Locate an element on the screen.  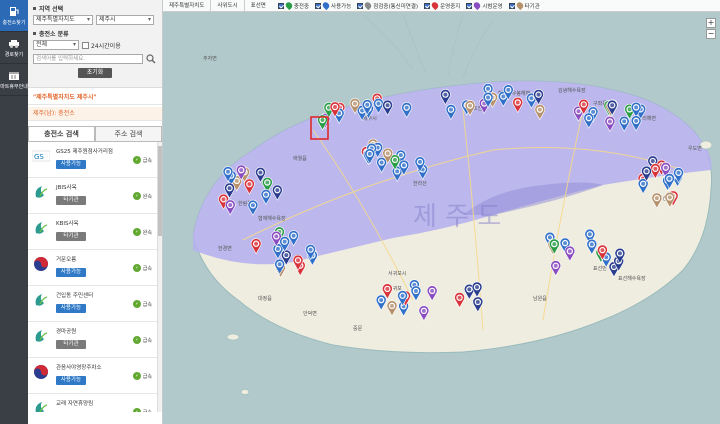
station-name: 거문오름 is located at coordinates (107, 259).